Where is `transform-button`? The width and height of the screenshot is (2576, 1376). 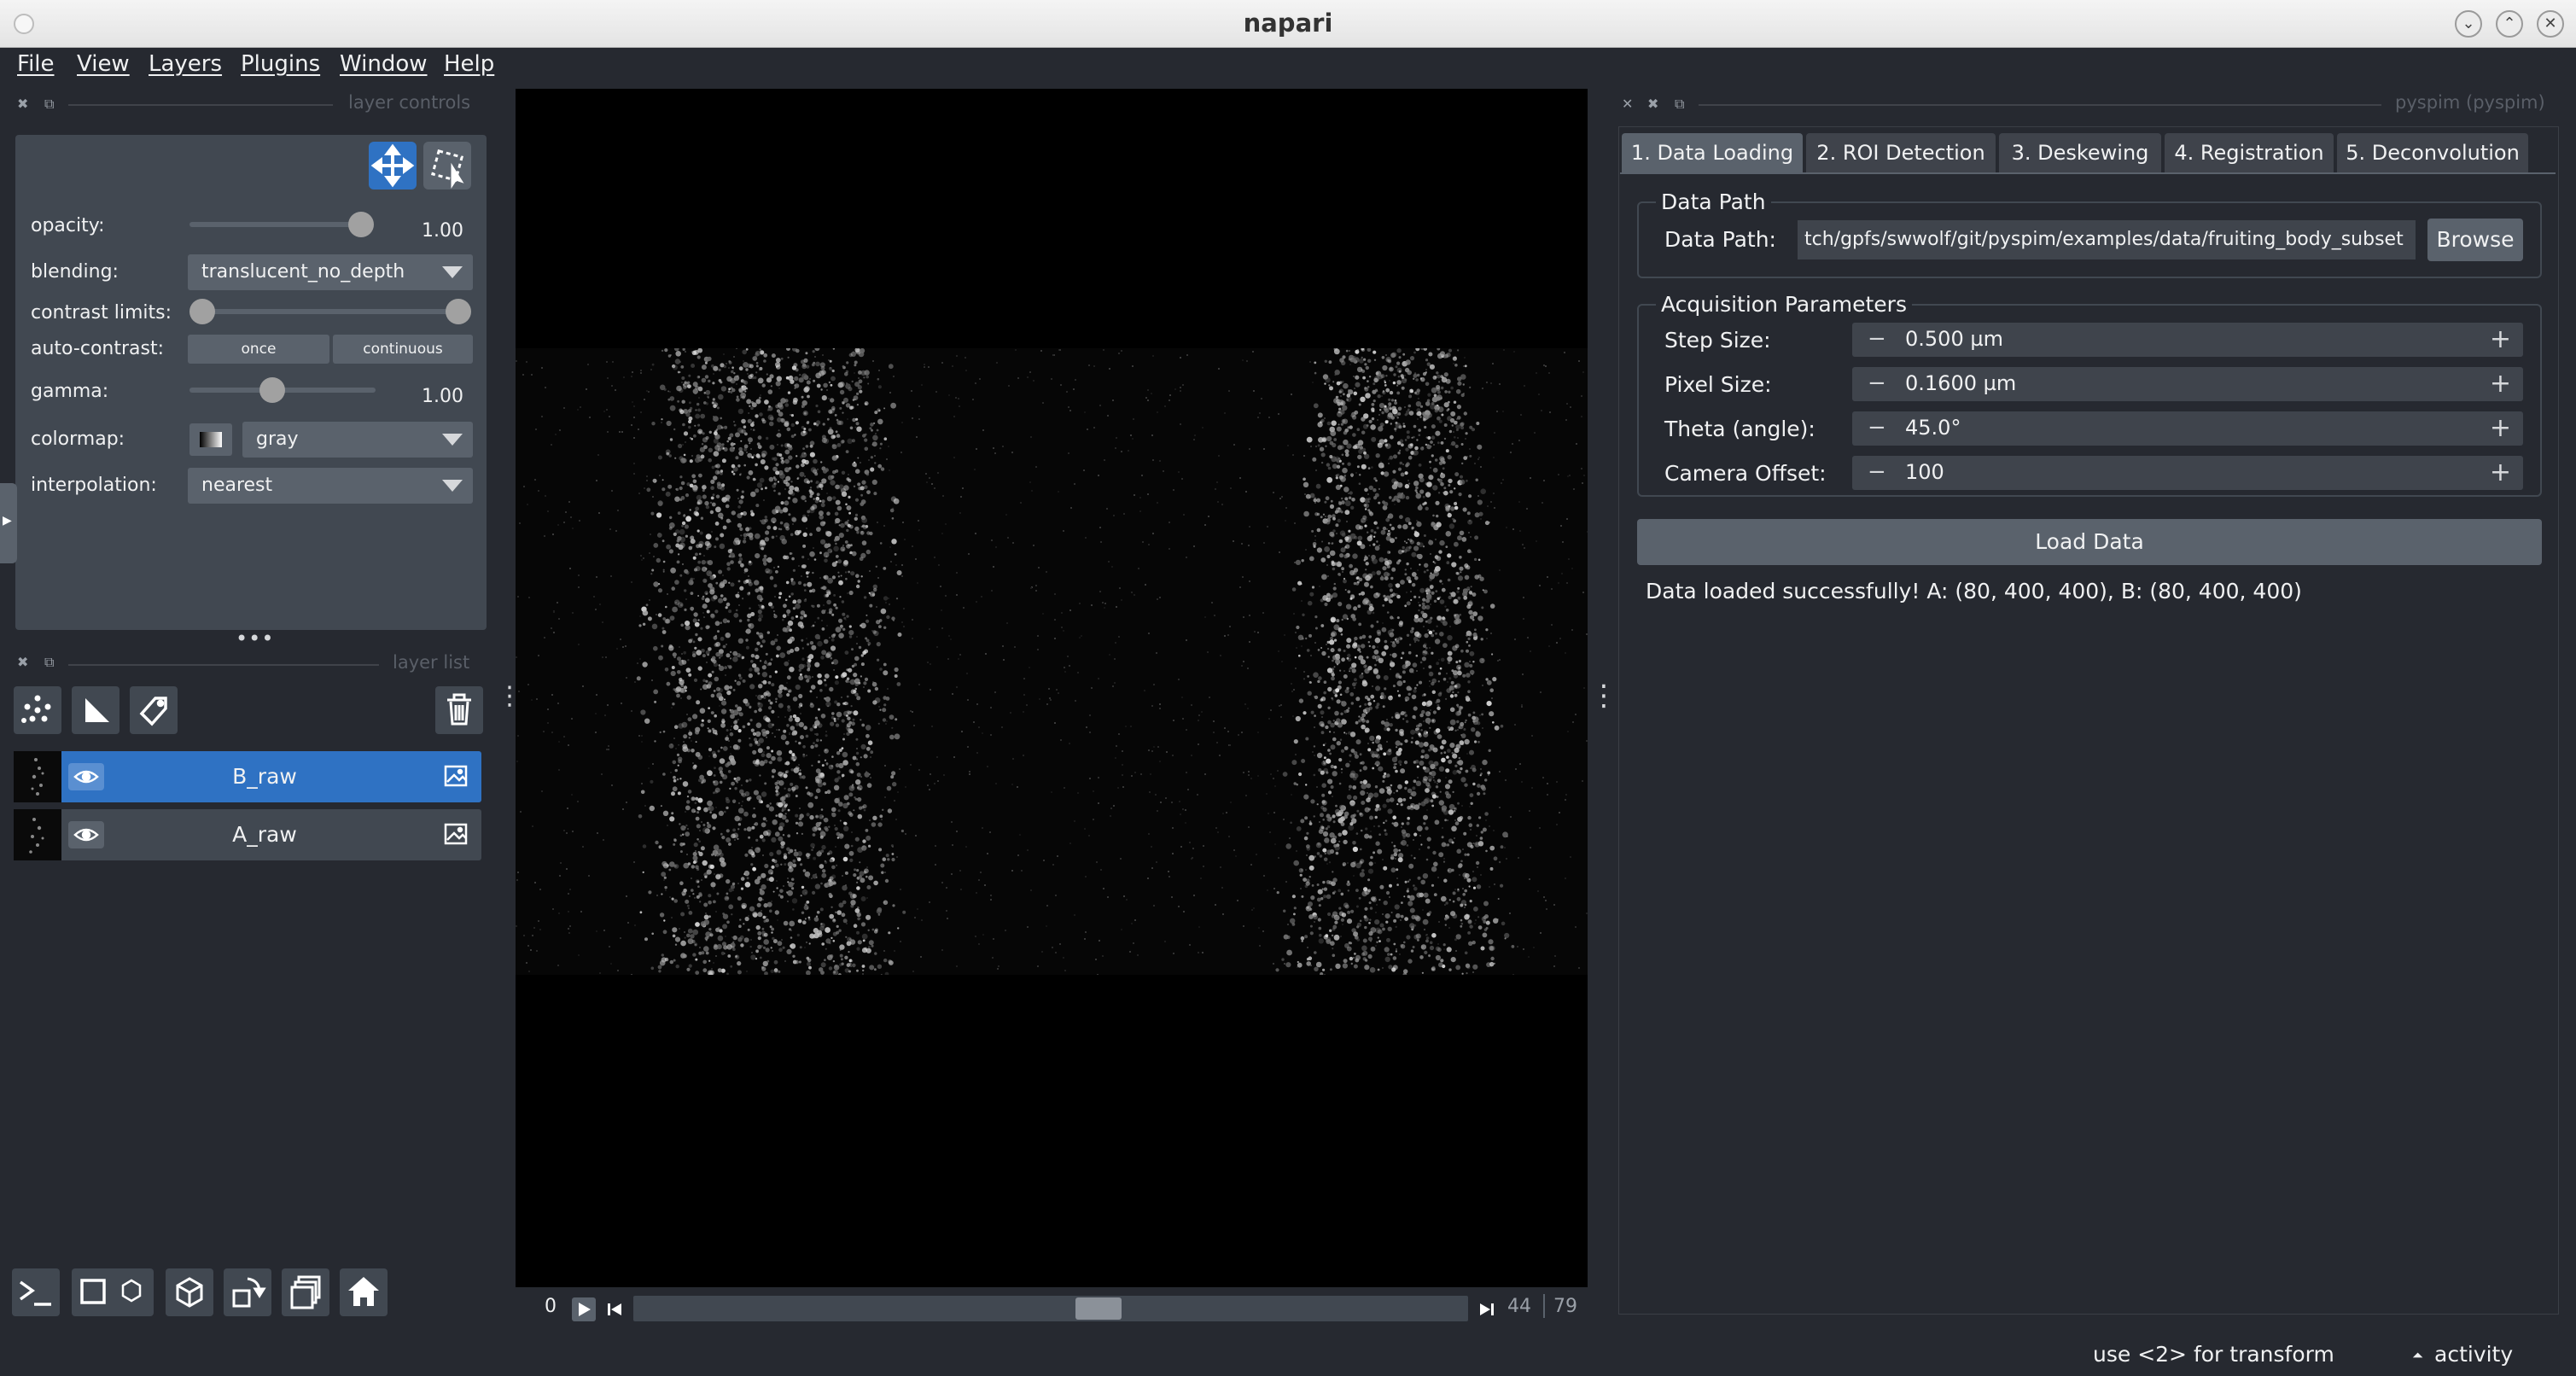 transform-button is located at coordinates (447, 165).